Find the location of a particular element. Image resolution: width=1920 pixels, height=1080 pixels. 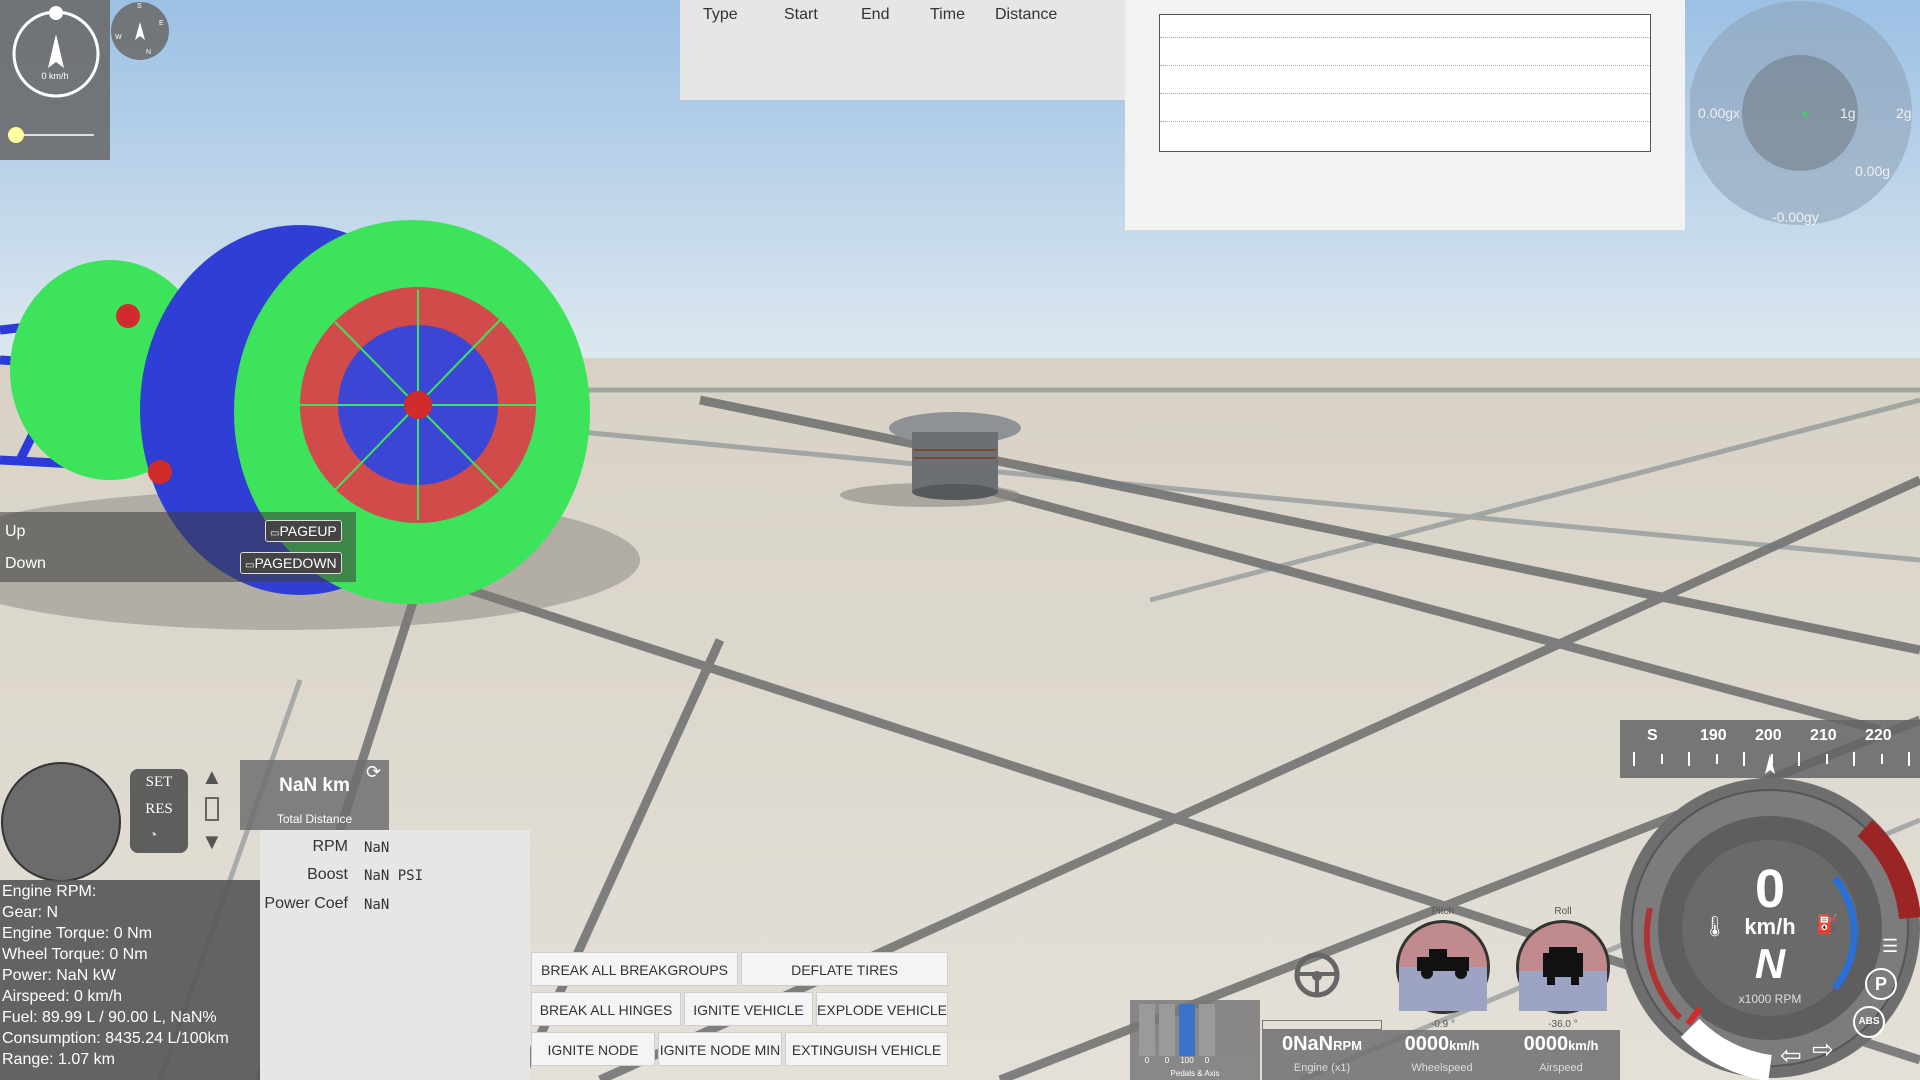

camera-down-key: ▭PAGEDOWN is located at coordinates (291, 563).